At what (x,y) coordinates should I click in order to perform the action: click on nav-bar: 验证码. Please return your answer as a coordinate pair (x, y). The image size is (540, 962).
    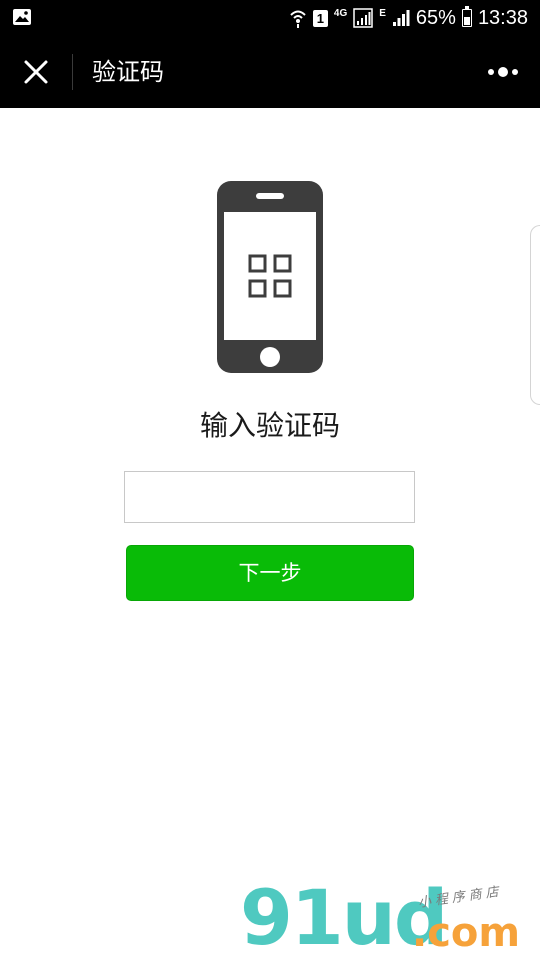
    Looking at the image, I should click on (270, 72).